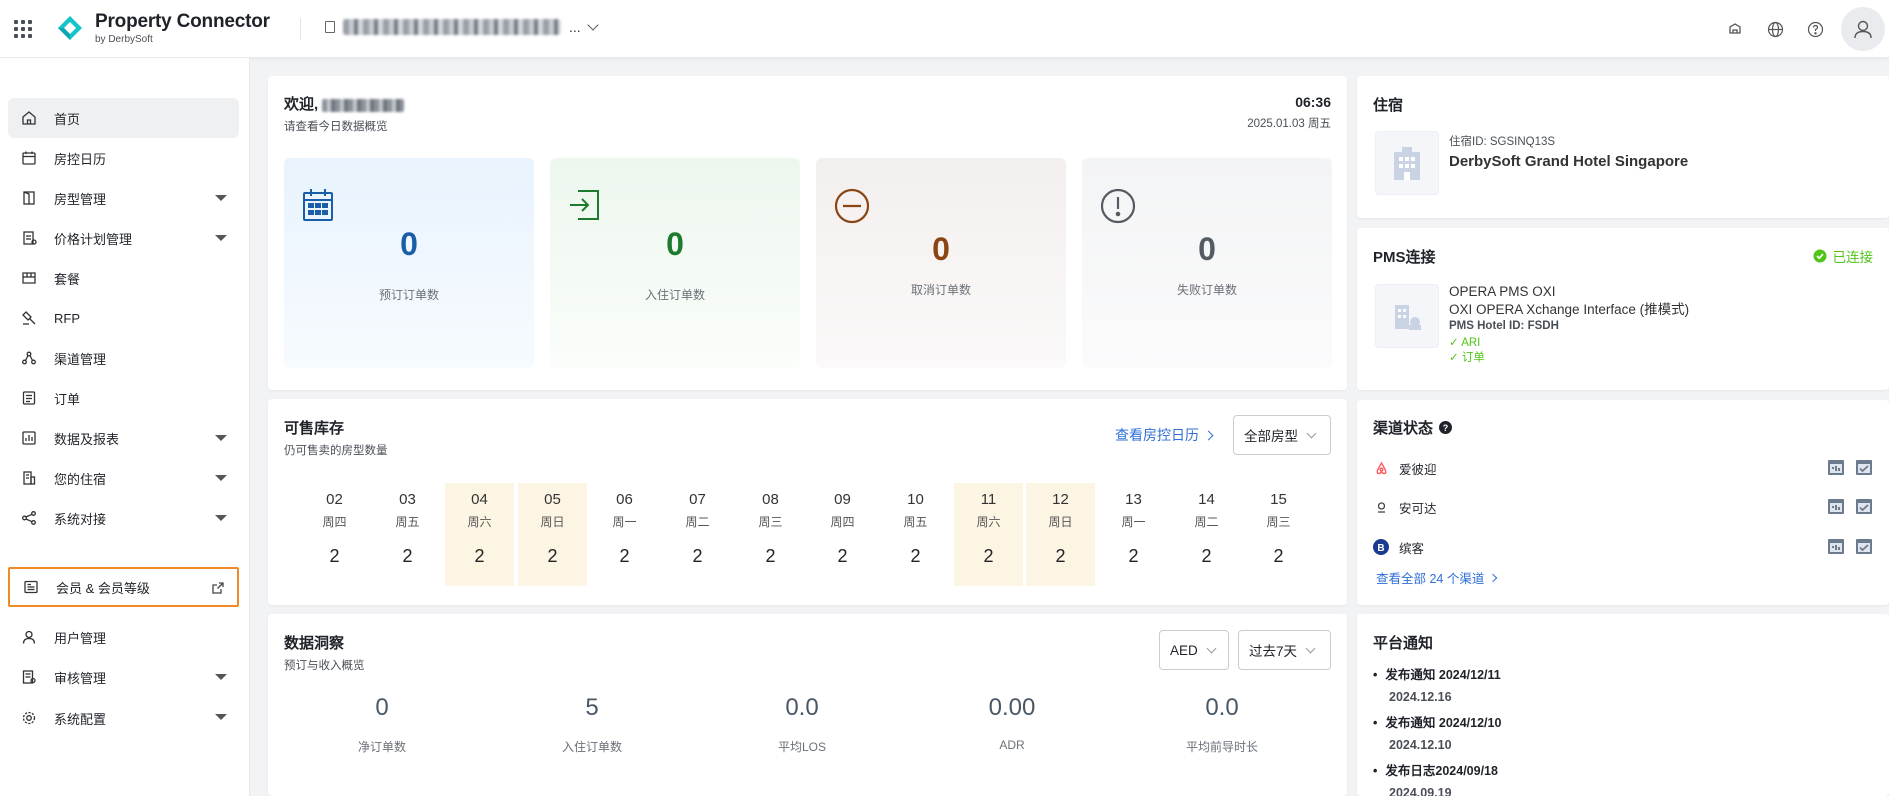 This screenshot has height=796, width=1889. What do you see at coordinates (31, 587) in the screenshot?
I see `member-icon` at bounding box center [31, 587].